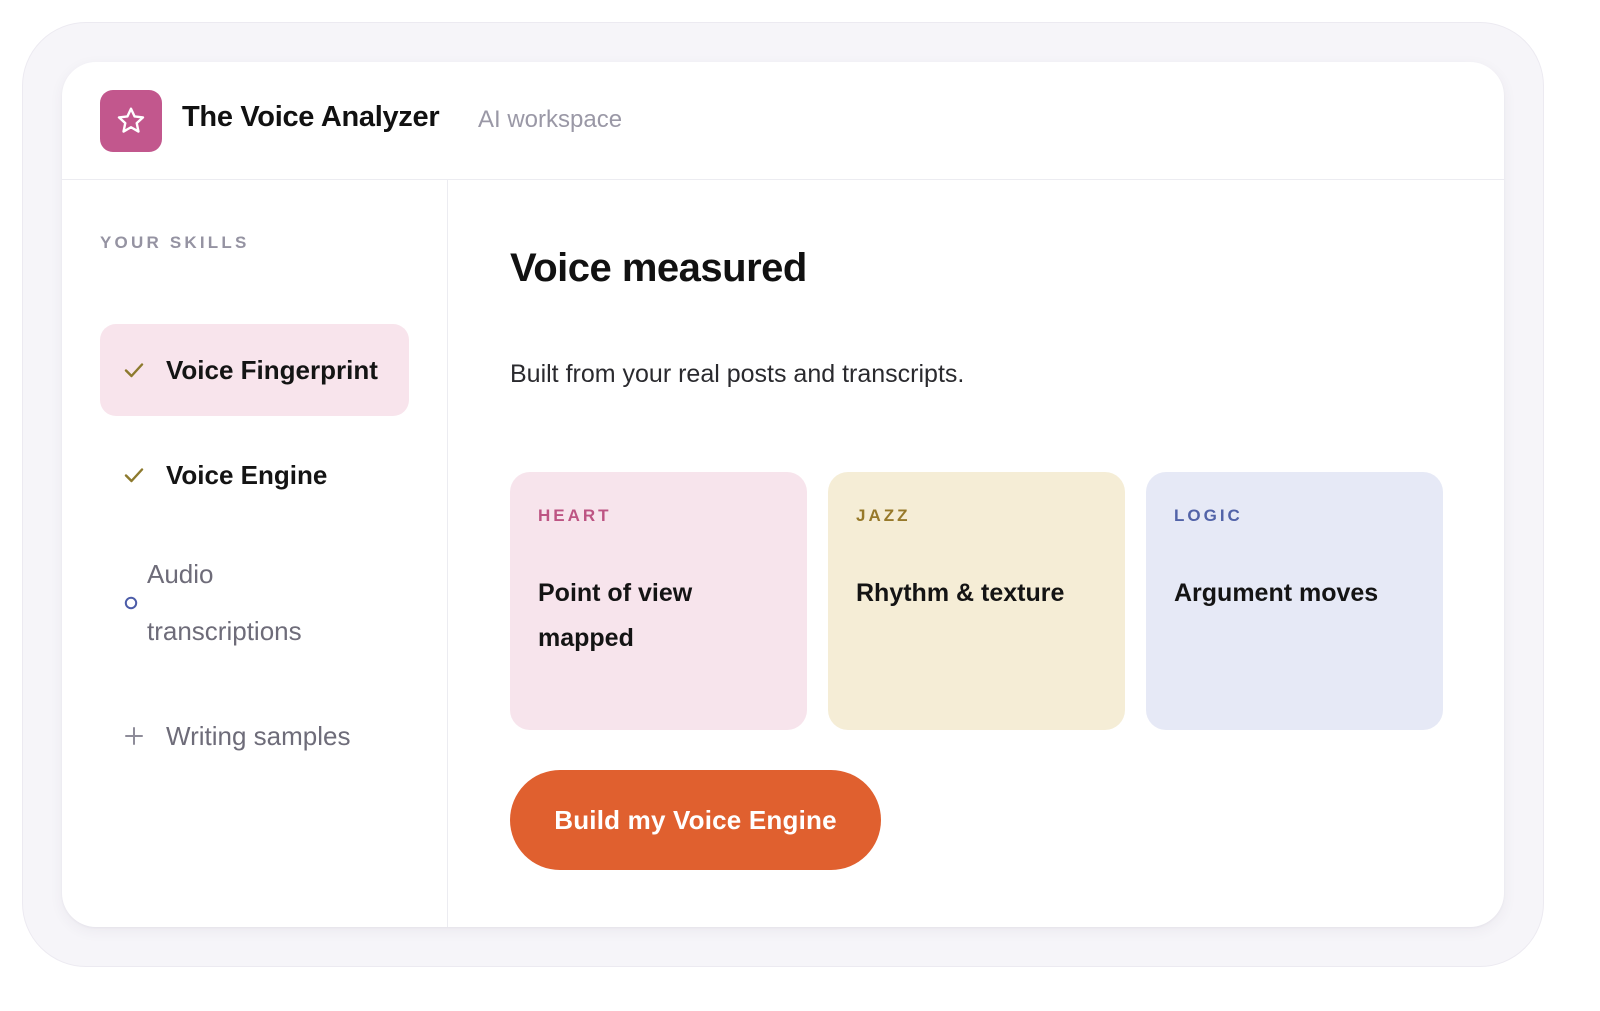  I want to click on heart-card: HEART Point of view mapped, so click(658, 601).